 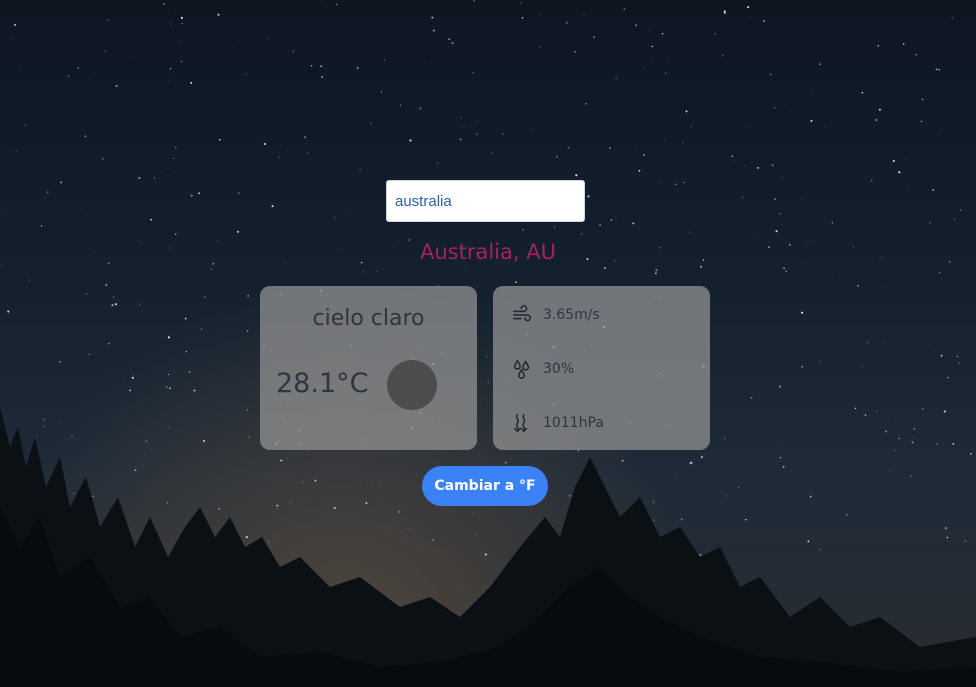 What do you see at coordinates (557, 423) in the screenshot?
I see `pressure-row: 1011hPa` at bounding box center [557, 423].